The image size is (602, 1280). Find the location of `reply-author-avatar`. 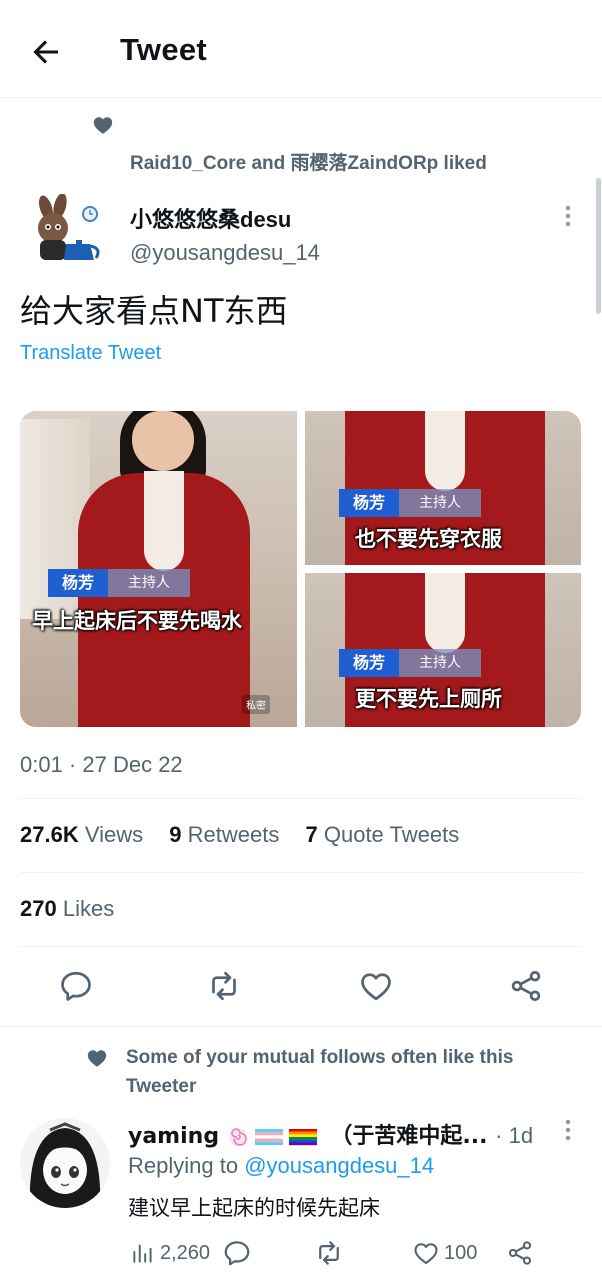

reply-author-avatar is located at coordinates (65, 1163).